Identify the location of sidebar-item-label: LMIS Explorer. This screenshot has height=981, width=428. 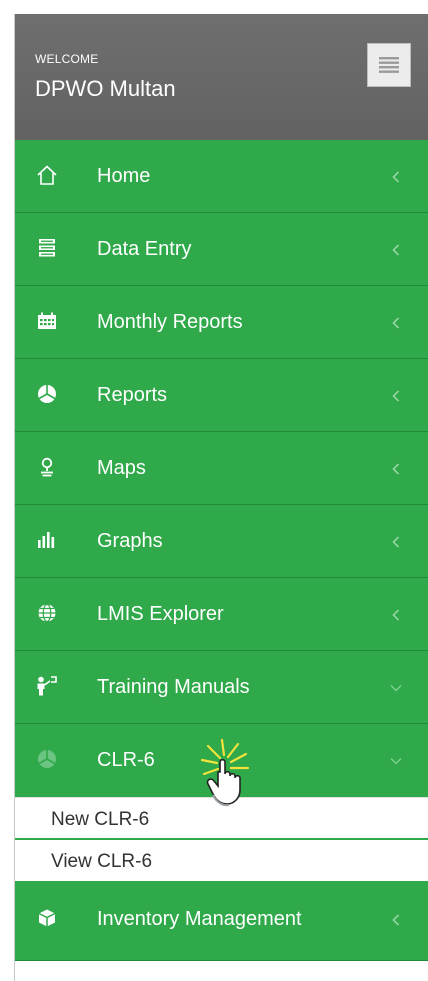
(160, 614).